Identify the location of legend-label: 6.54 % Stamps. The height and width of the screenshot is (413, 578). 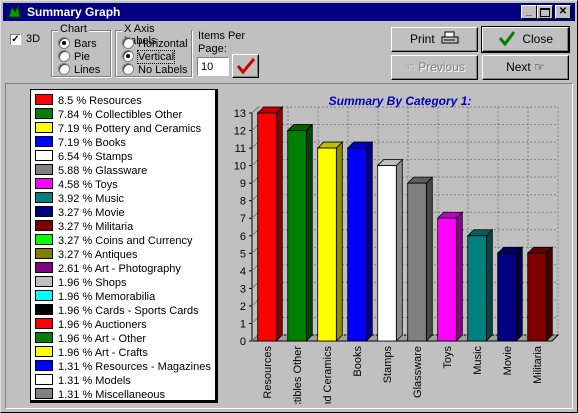
(95, 157).